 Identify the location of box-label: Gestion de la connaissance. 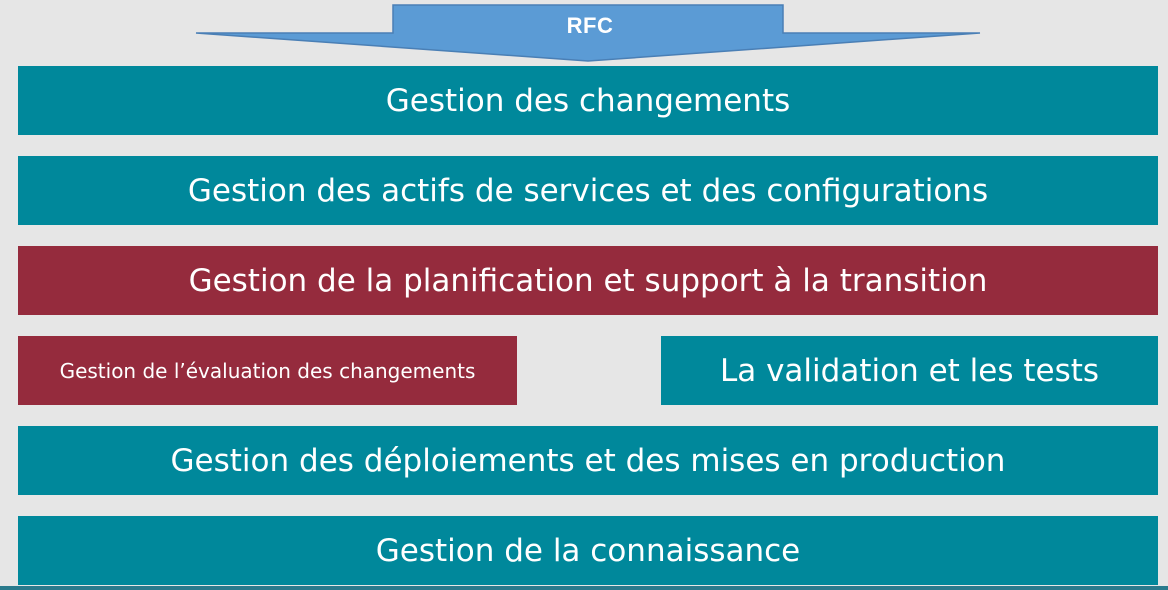
(588, 550).